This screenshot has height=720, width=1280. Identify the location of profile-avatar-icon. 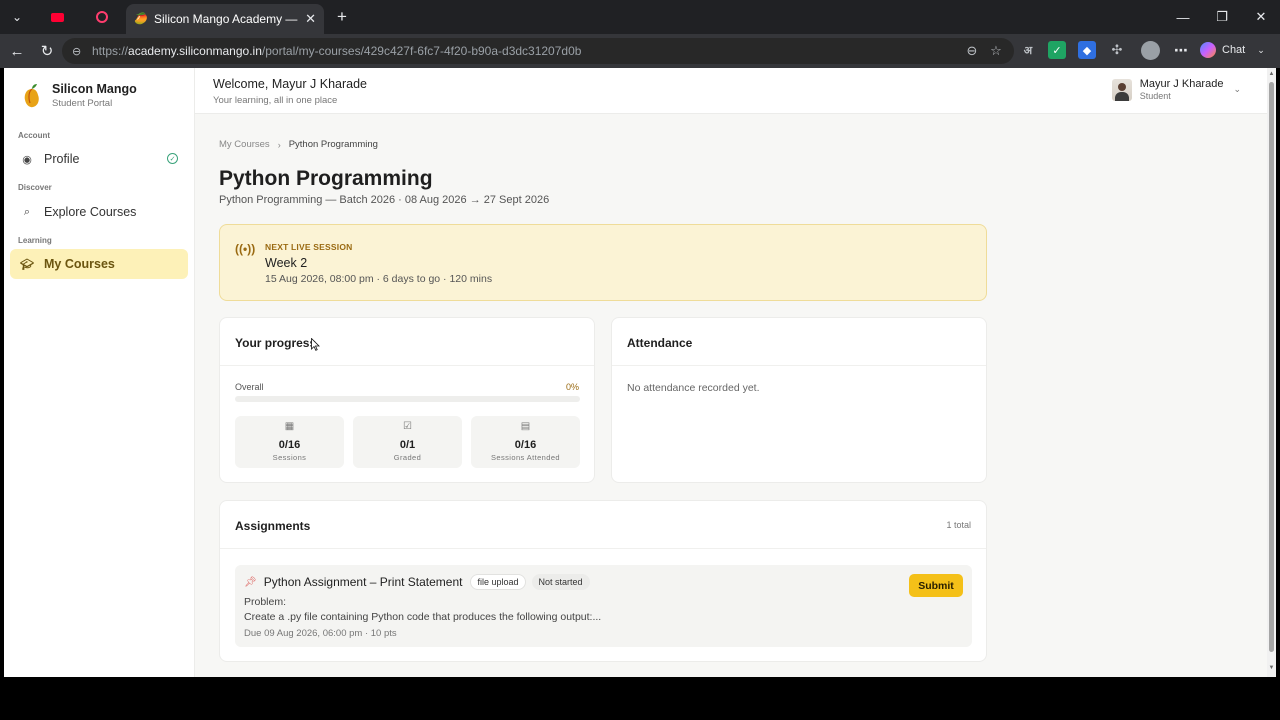
(1150, 50).